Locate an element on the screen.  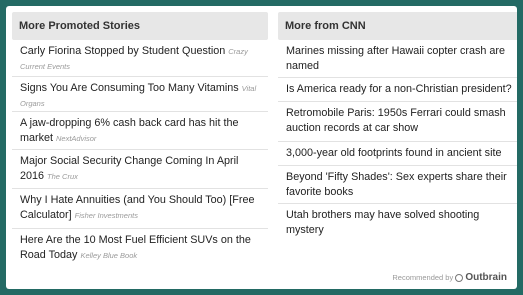
story-source: NextAdvisor is located at coordinates (76, 138).